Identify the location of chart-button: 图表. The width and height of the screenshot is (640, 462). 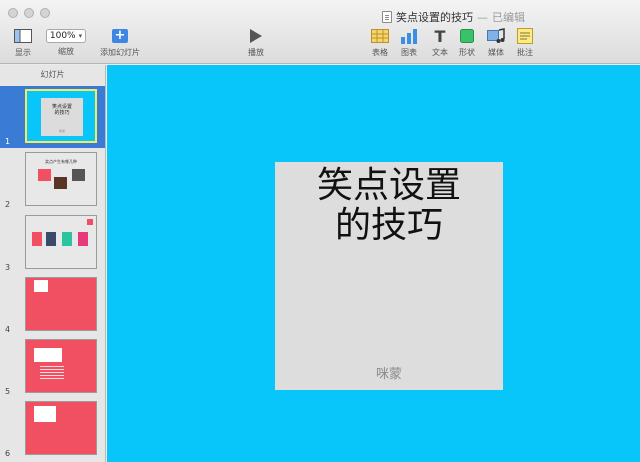
(409, 43).